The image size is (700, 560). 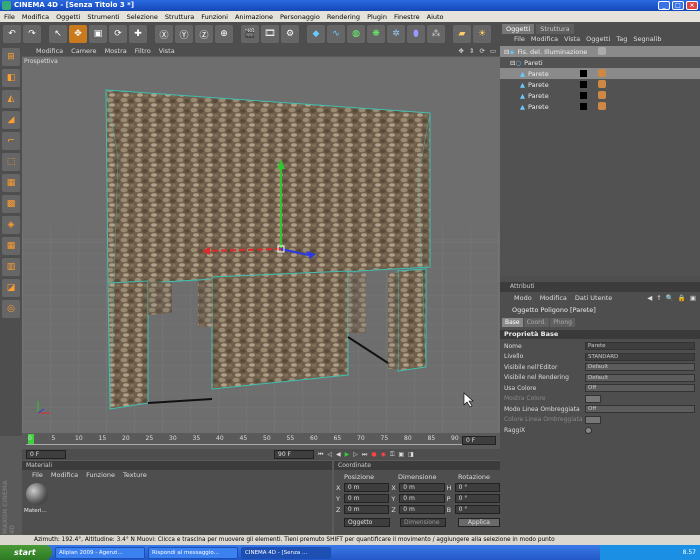 I want to click on menu-file: File, so click(x=9, y=17).